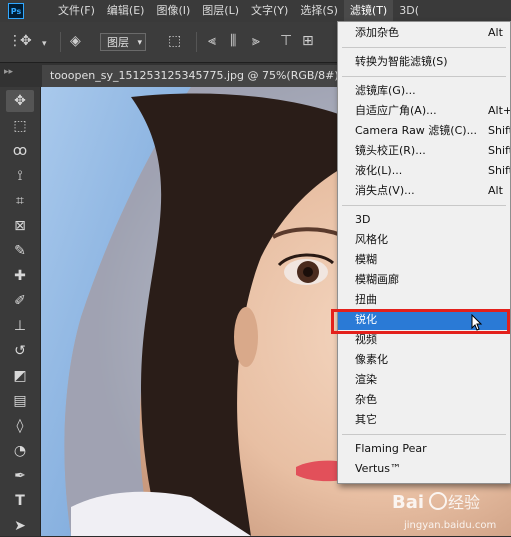 The width and height of the screenshot is (511, 537). Describe the element at coordinates (424, 380) in the screenshot. I see `filter-menu-item: 渲染` at that location.